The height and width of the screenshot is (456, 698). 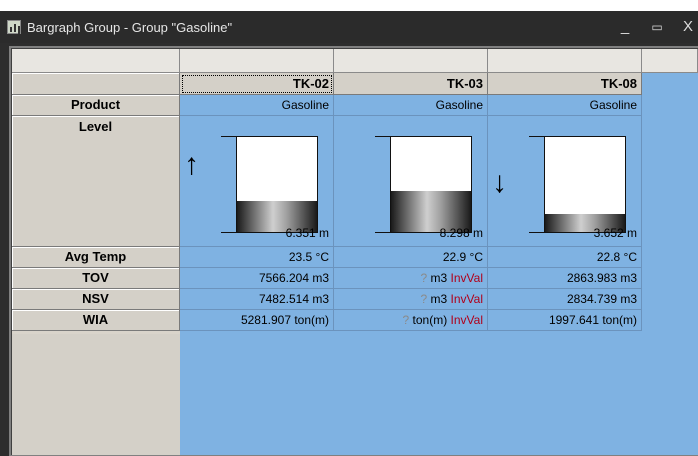 What do you see at coordinates (257, 105) in the screenshot?
I see `product-cell-tk02: Gasoline` at bounding box center [257, 105].